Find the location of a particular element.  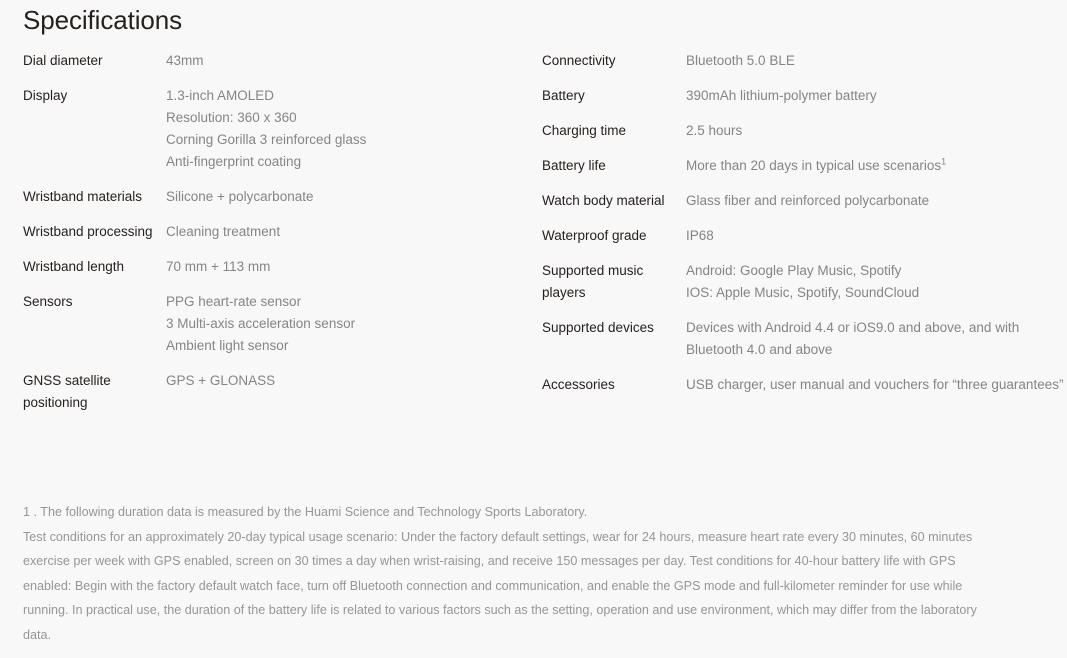

spec-value-line: Android: Google Play Music, Spotify is located at coordinates (794, 270).